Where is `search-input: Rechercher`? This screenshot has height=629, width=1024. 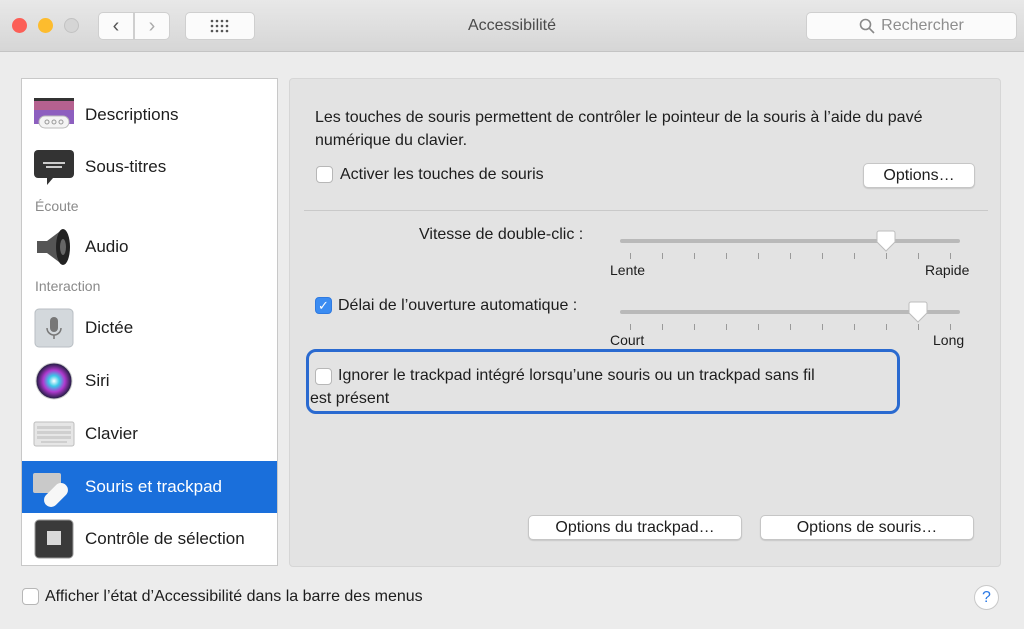 search-input: Rechercher is located at coordinates (911, 26).